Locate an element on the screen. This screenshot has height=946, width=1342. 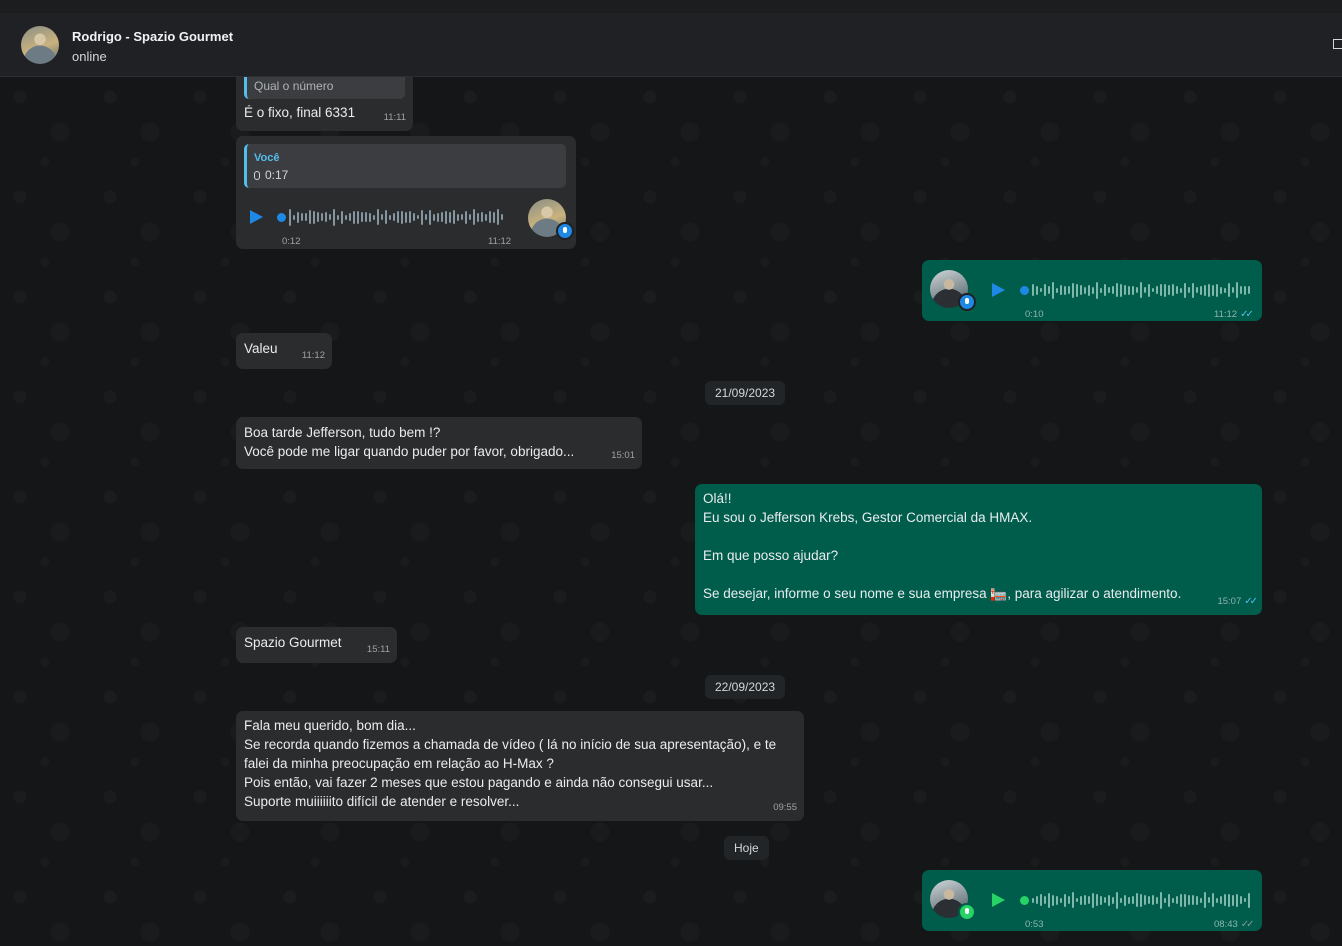
message-time: 11:12 ✓✓ is located at coordinates (1234, 314).